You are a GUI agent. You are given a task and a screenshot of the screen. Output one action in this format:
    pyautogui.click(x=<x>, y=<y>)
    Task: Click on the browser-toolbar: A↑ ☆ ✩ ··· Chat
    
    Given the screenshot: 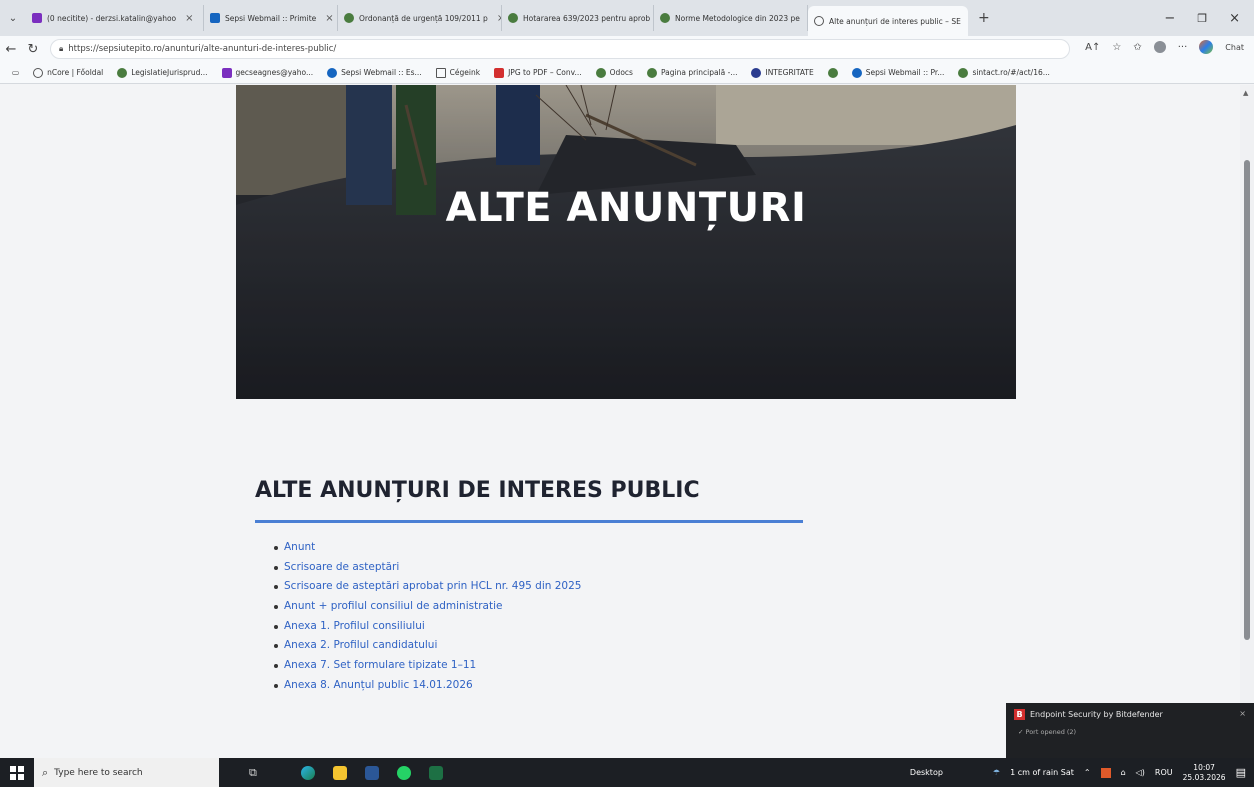 What is the action you would take?
    pyautogui.click(x=1164, y=47)
    